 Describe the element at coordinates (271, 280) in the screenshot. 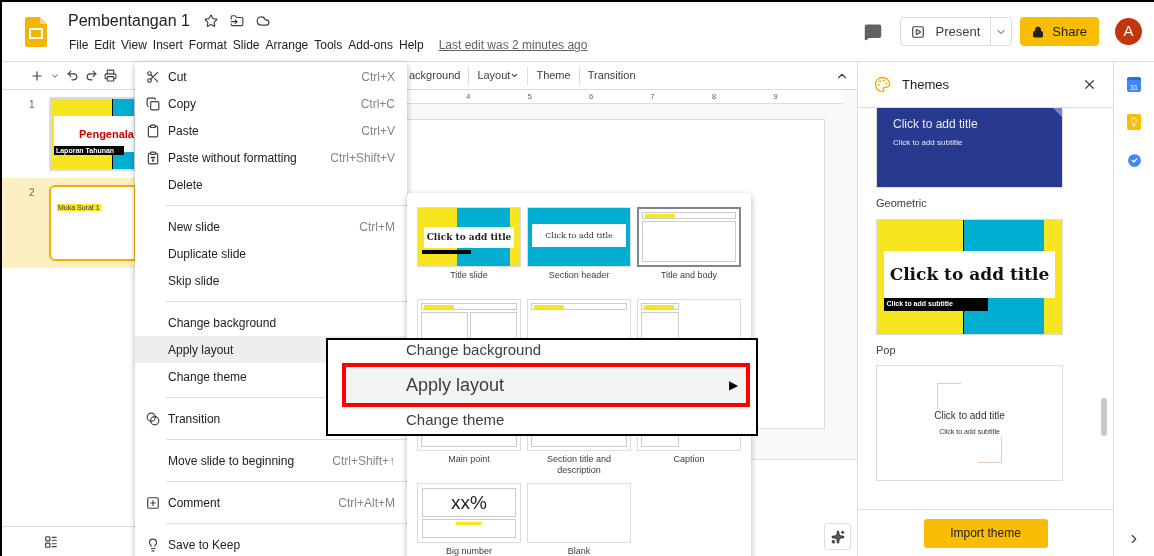

I see `menu-item: Skip slide` at that location.